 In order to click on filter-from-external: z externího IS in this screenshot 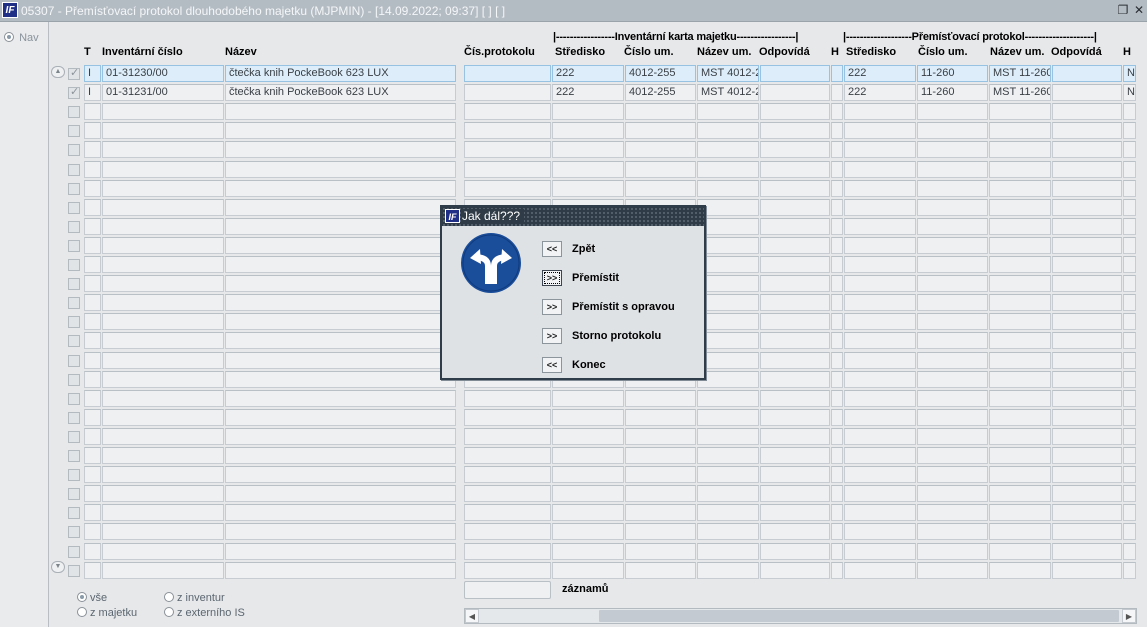, I will do `click(204, 613)`.